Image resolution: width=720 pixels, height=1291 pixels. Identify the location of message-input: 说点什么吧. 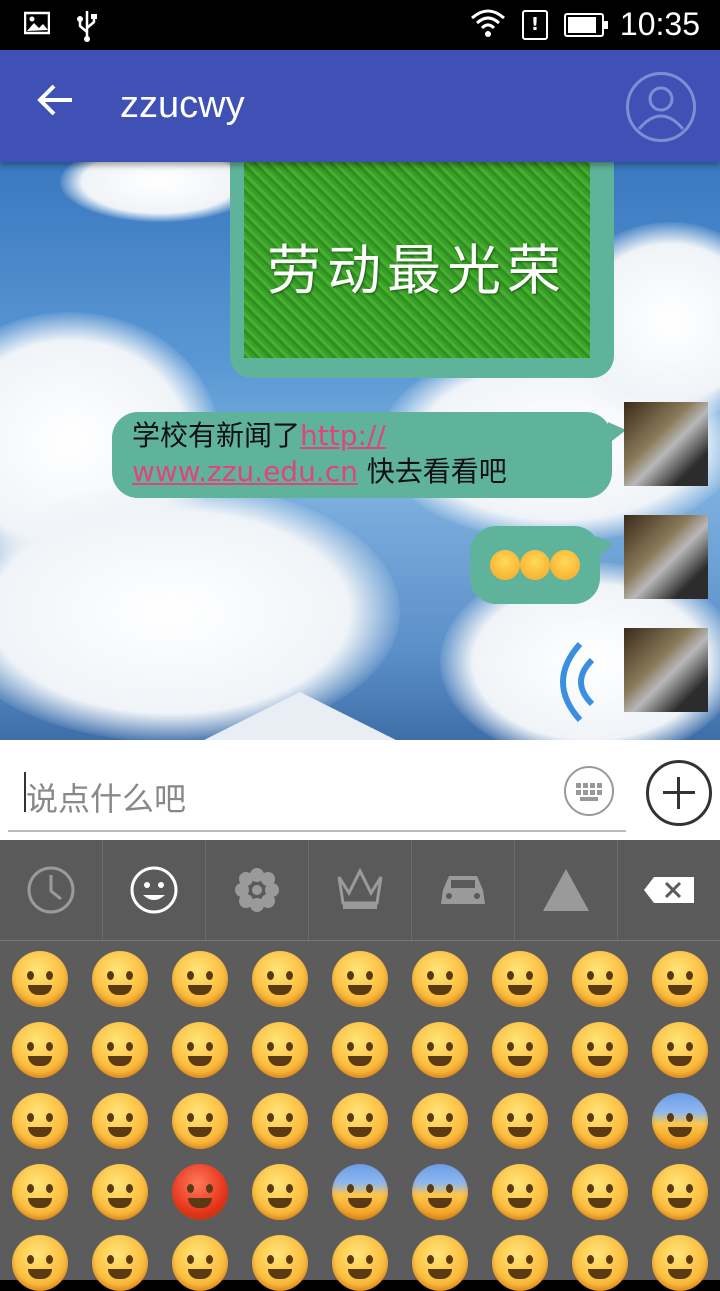
(317, 791).